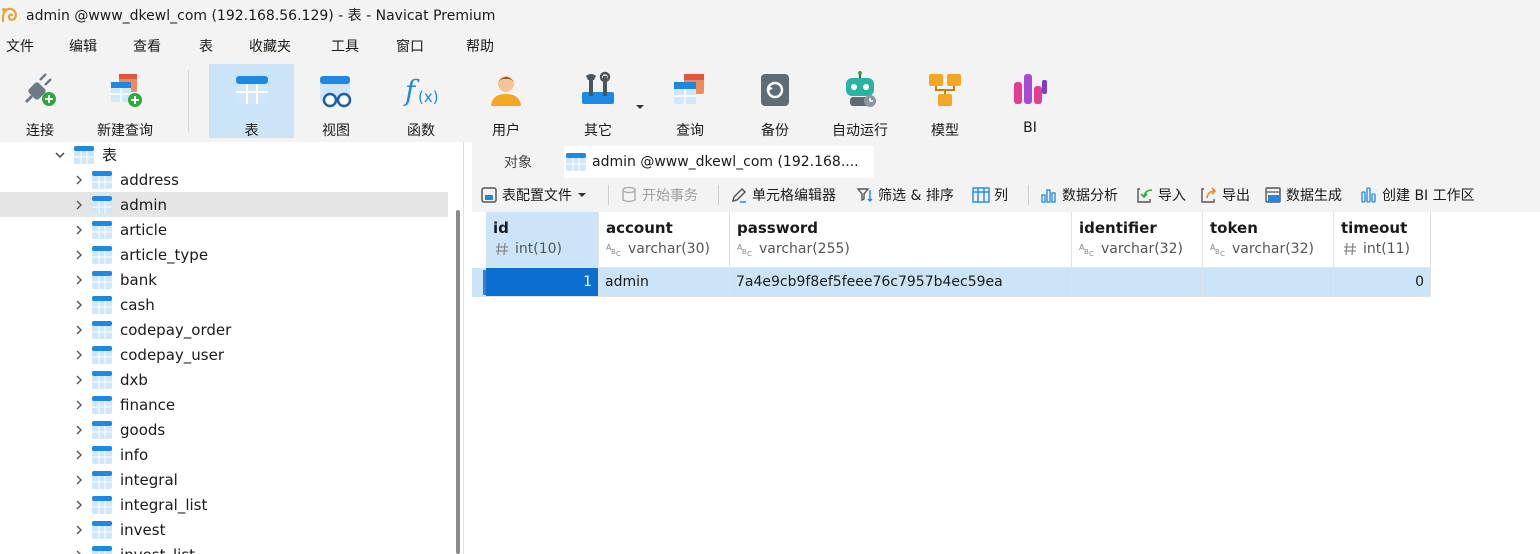  I want to click on table-item-address: address, so click(224, 179).